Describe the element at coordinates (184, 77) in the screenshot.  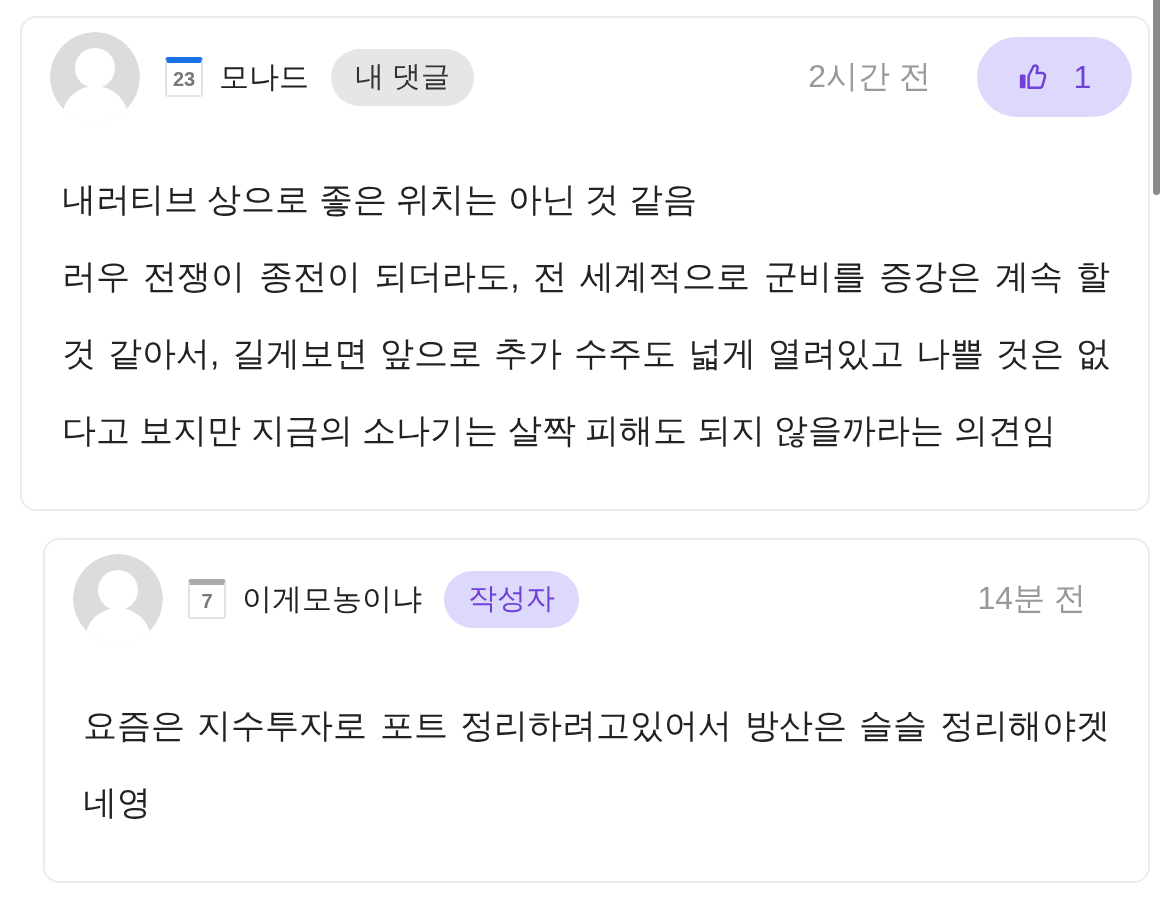
I see `level-badge: 23` at that location.